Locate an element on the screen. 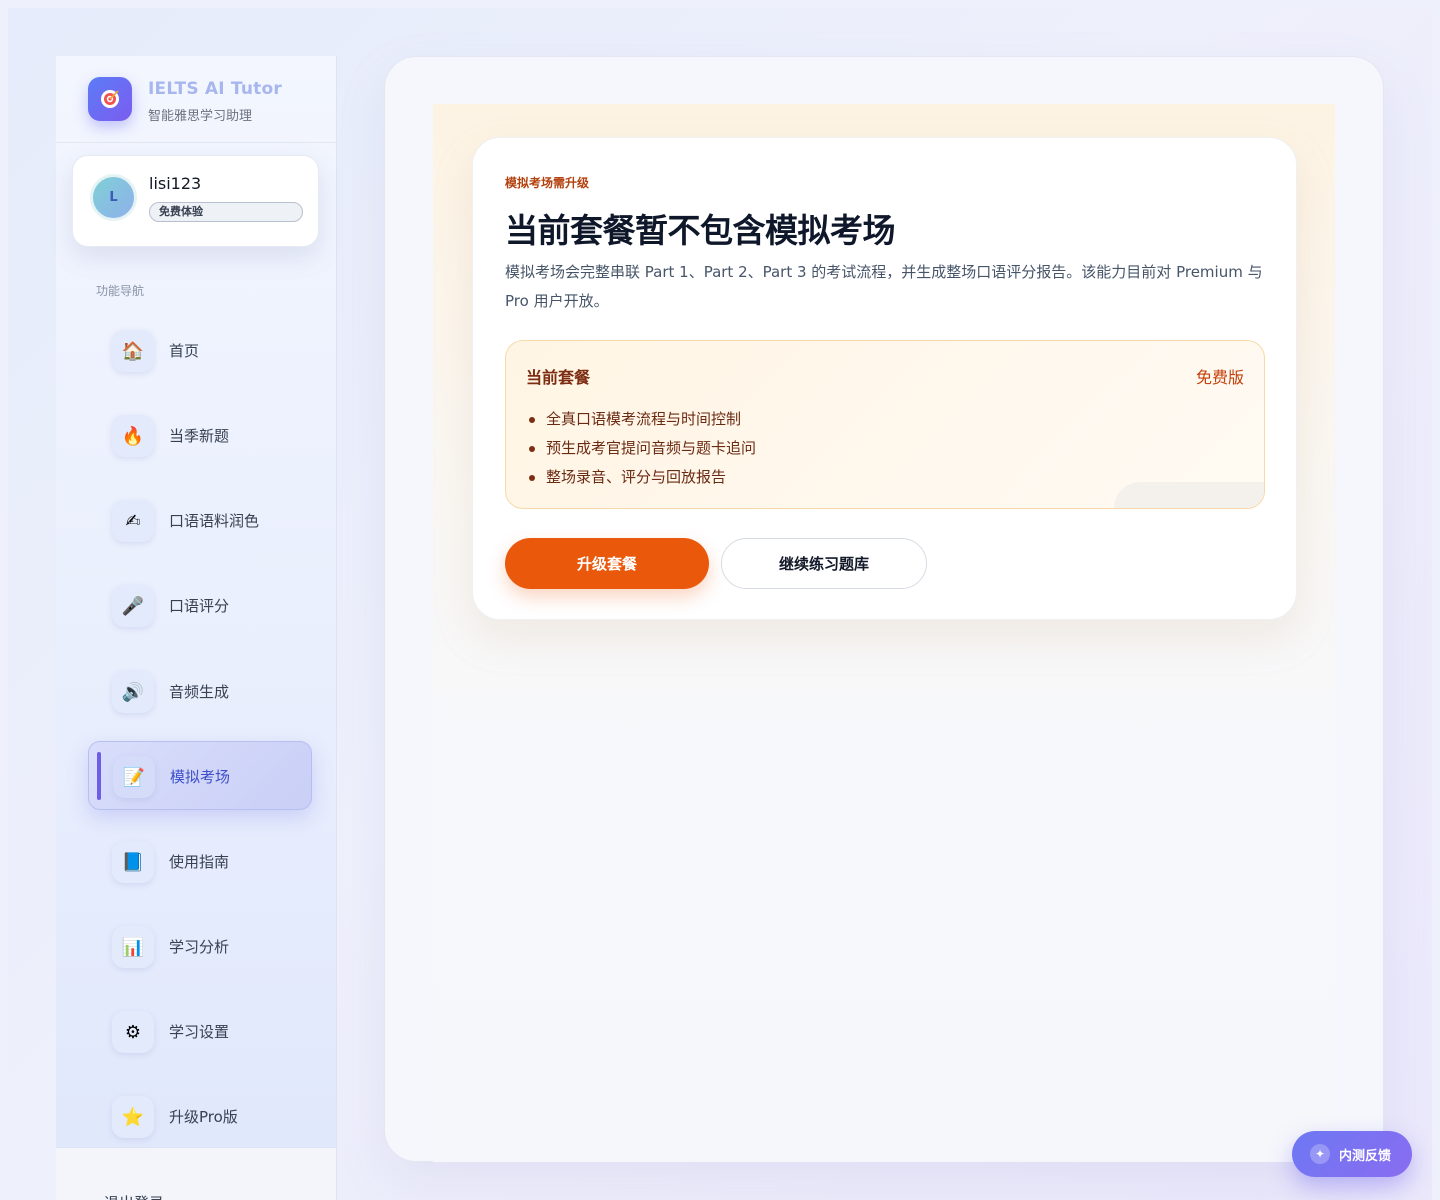 The width and height of the screenshot is (1440, 1200). sparkle-icon: ✦ is located at coordinates (1320, 1154).